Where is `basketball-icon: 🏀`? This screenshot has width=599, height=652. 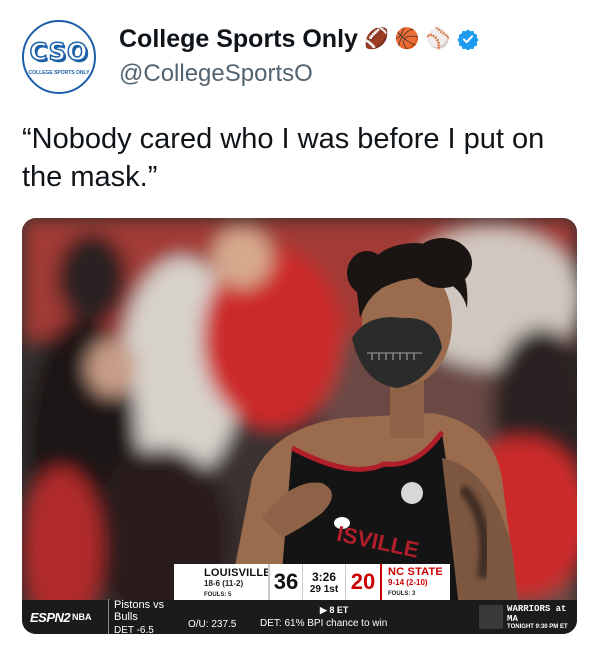 basketball-icon: 🏀 is located at coordinates (407, 39).